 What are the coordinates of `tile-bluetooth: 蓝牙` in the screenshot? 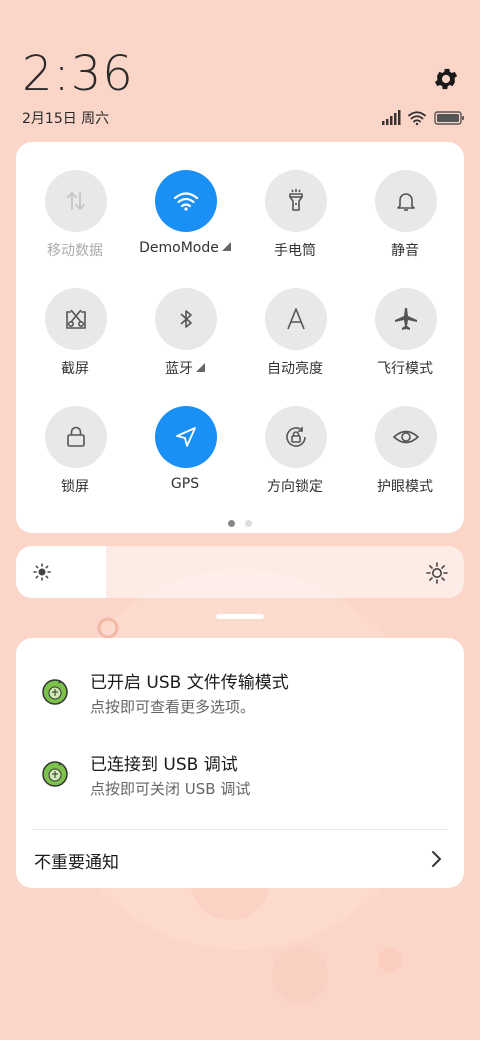 It's located at (185, 347).